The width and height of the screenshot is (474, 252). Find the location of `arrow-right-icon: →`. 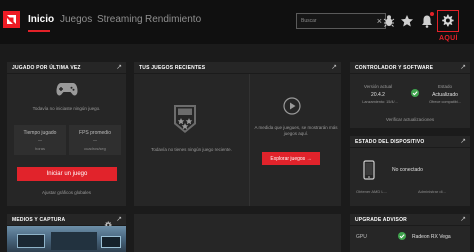

arrow-right-icon: → is located at coordinates (309, 158).